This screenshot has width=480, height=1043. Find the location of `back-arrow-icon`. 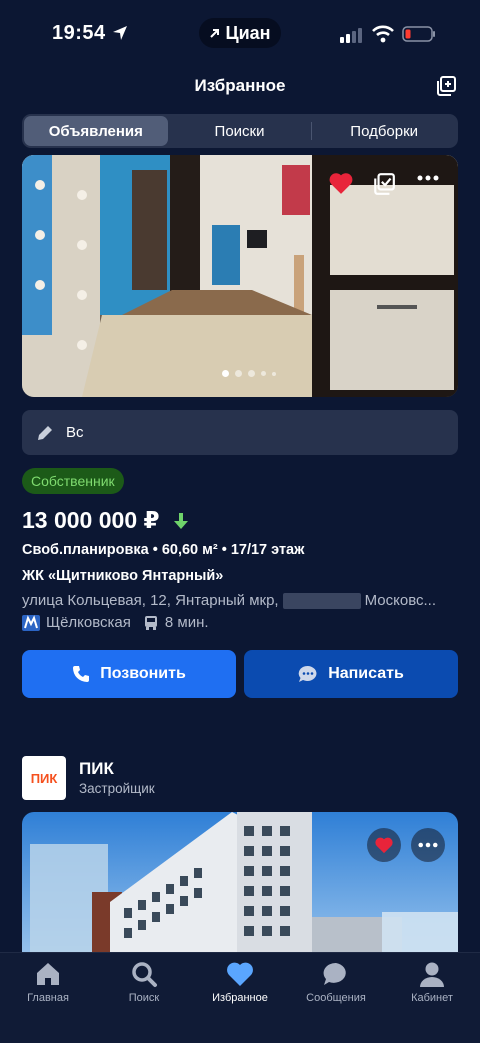

back-arrow-icon is located at coordinates (215, 33).